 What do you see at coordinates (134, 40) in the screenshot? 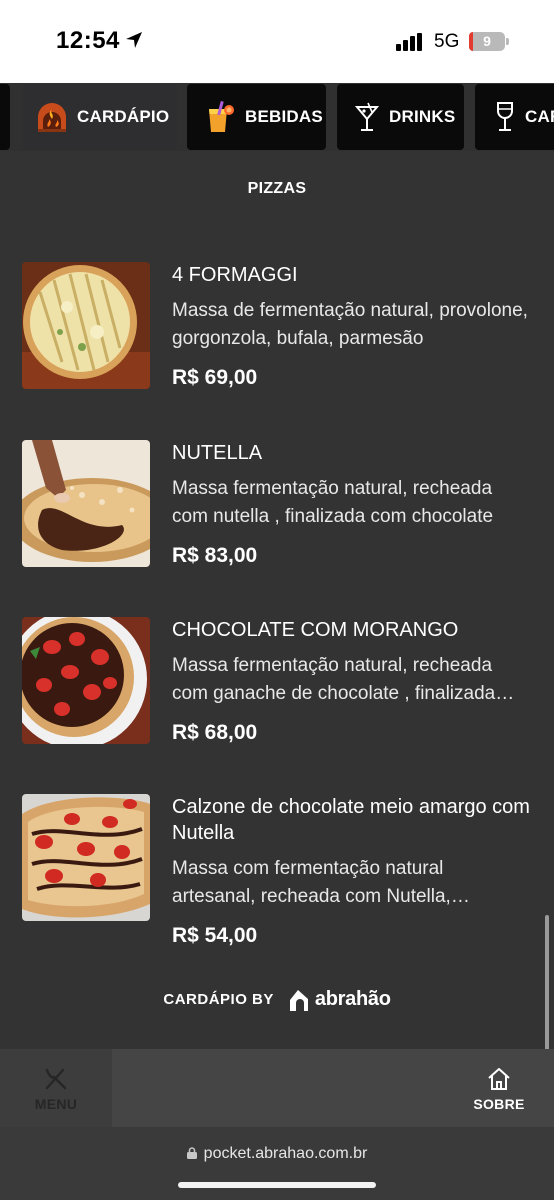
I see `location-arrow-icon` at bounding box center [134, 40].